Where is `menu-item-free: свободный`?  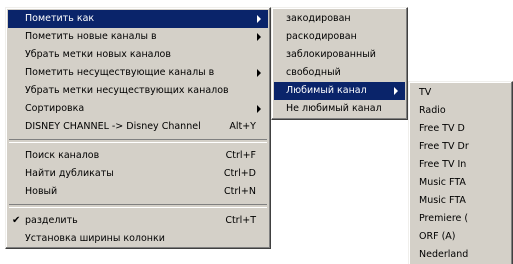
menu-item-free: свободный is located at coordinates (339, 73).